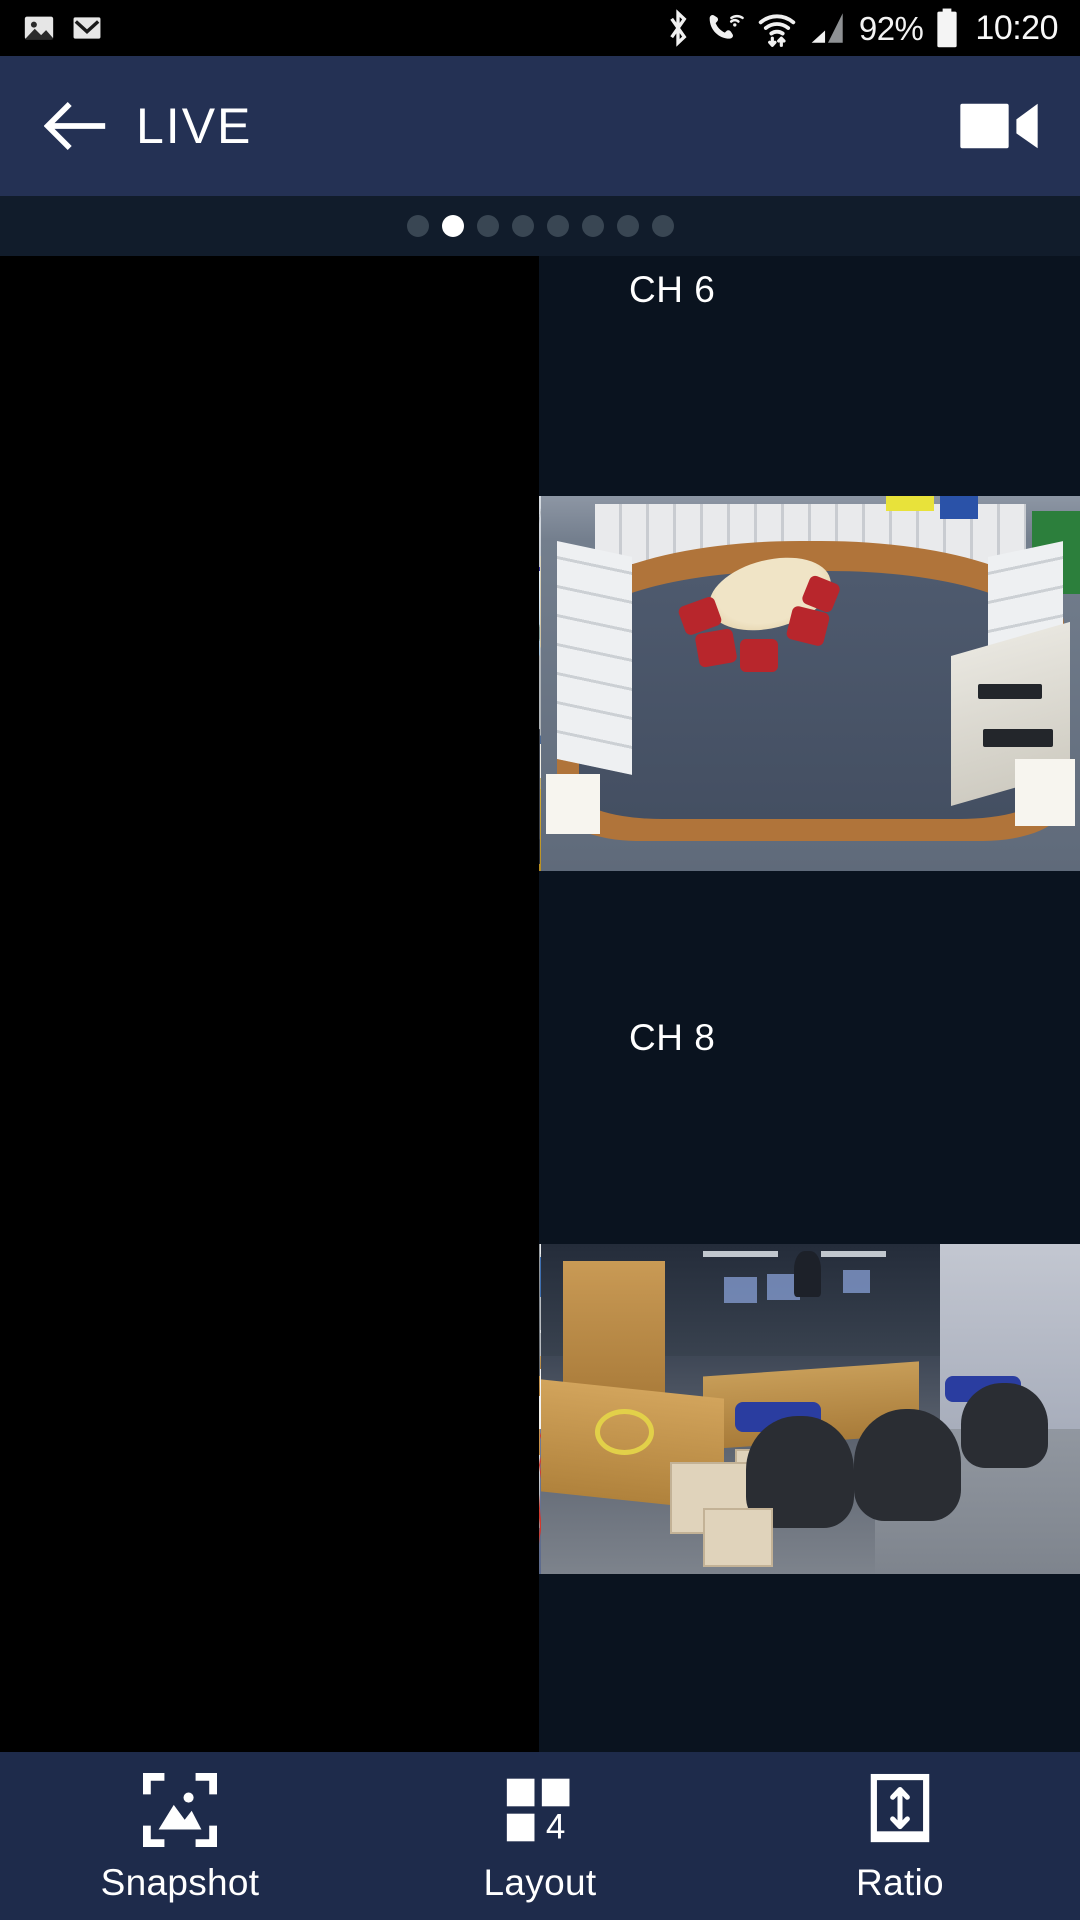 The width and height of the screenshot is (1080, 1920). What do you see at coordinates (540, 1882) in the screenshot?
I see `layout-label: Layout` at bounding box center [540, 1882].